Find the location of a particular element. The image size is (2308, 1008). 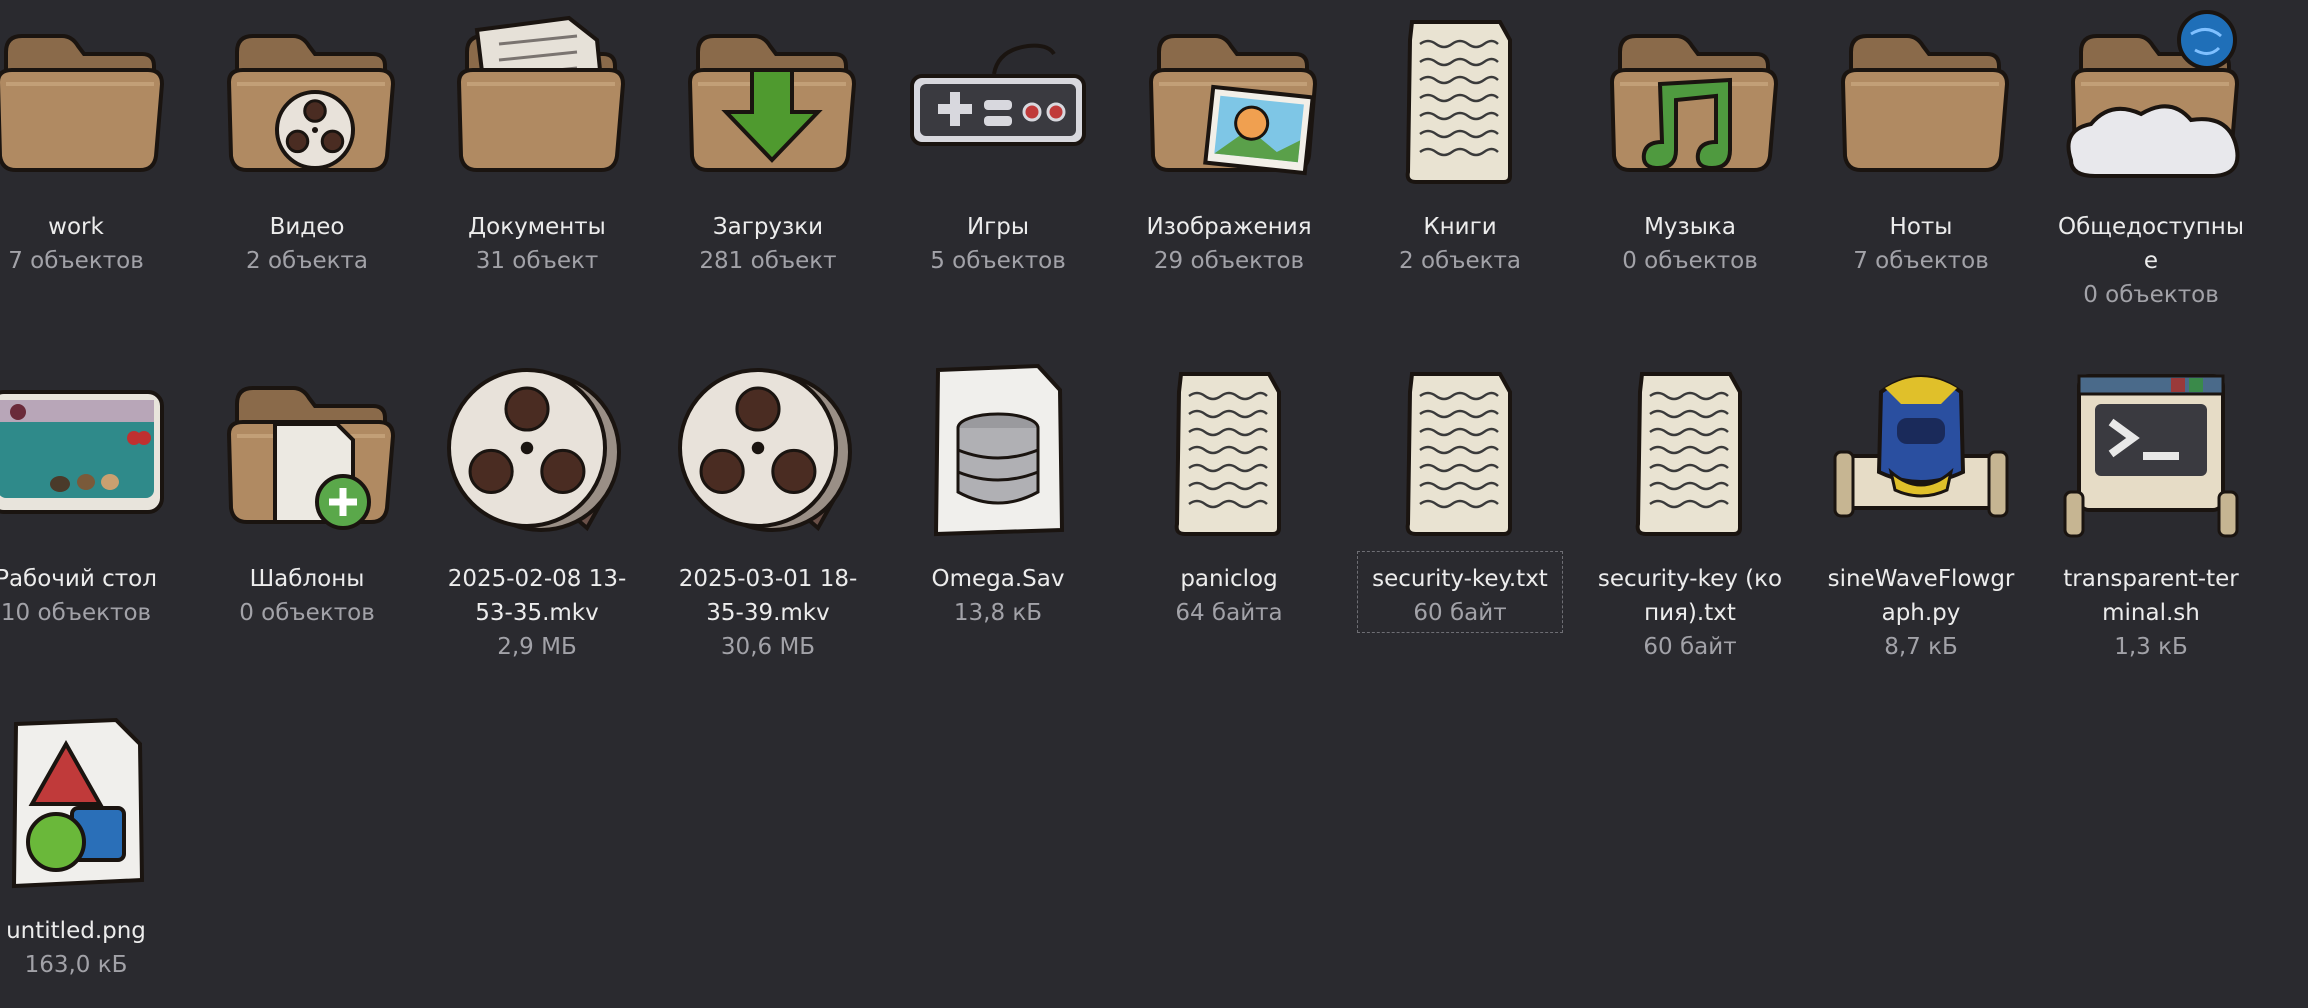

file-info: 13,8 кБ is located at coordinates (998, 613).